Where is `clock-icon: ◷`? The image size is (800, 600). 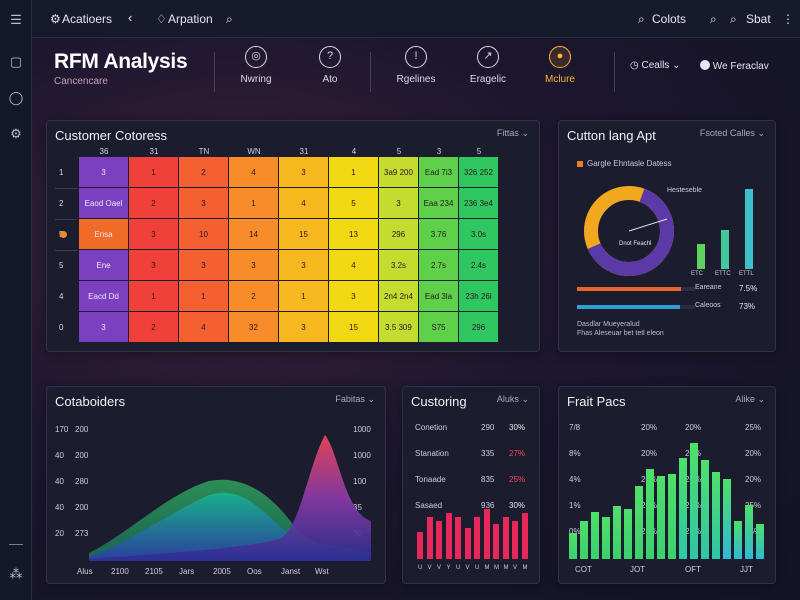
clock-icon: ◷ is located at coordinates (634, 65).